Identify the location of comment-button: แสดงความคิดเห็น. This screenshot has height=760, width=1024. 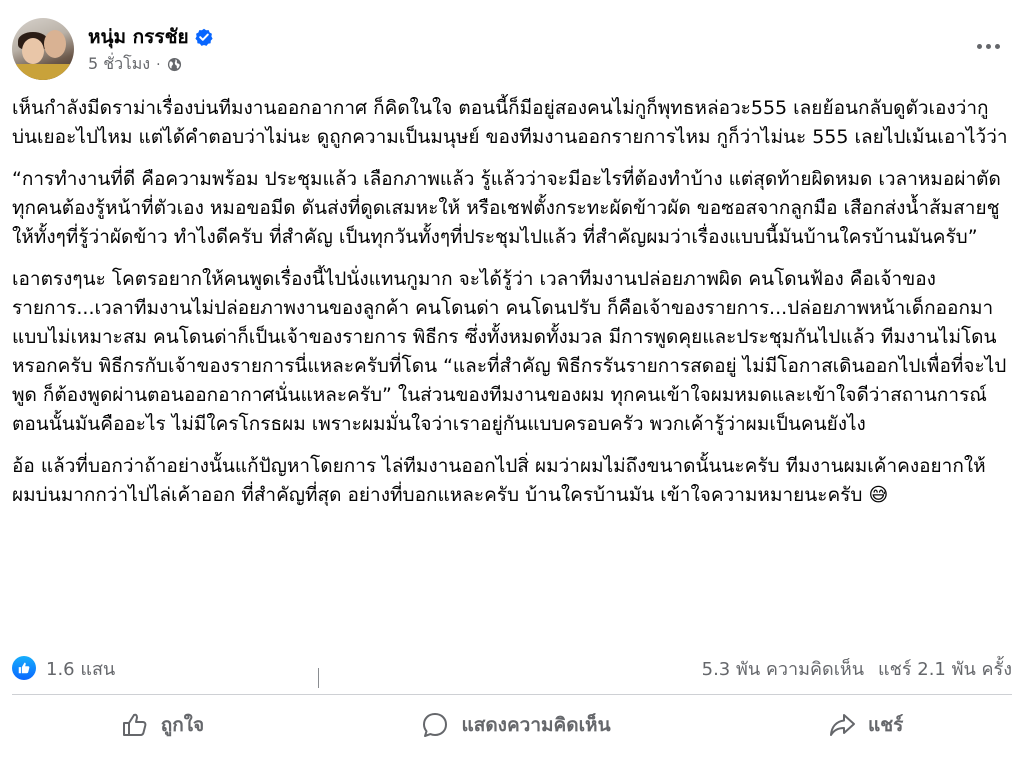
(515, 725).